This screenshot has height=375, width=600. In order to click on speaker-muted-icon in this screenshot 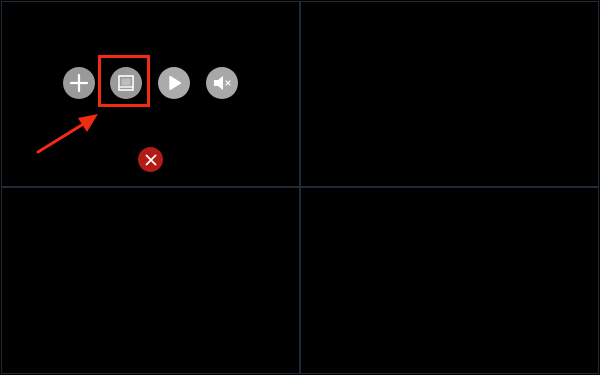, I will do `click(222, 83)`.